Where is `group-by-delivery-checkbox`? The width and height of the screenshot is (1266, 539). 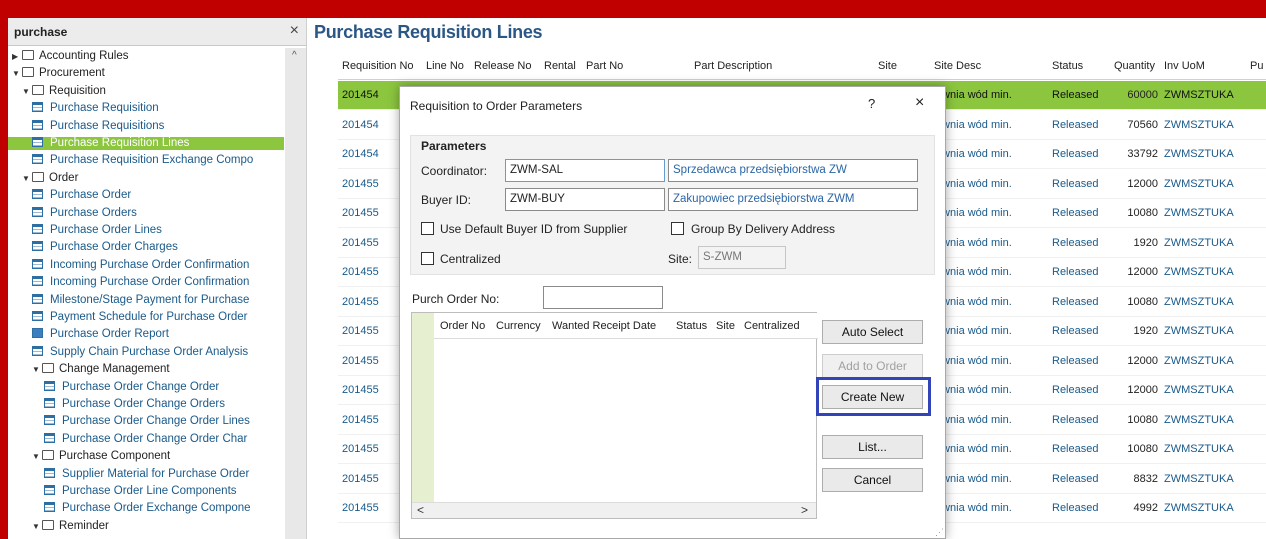 group-by-delivery-checkbox is located at coordinates (677, 228).